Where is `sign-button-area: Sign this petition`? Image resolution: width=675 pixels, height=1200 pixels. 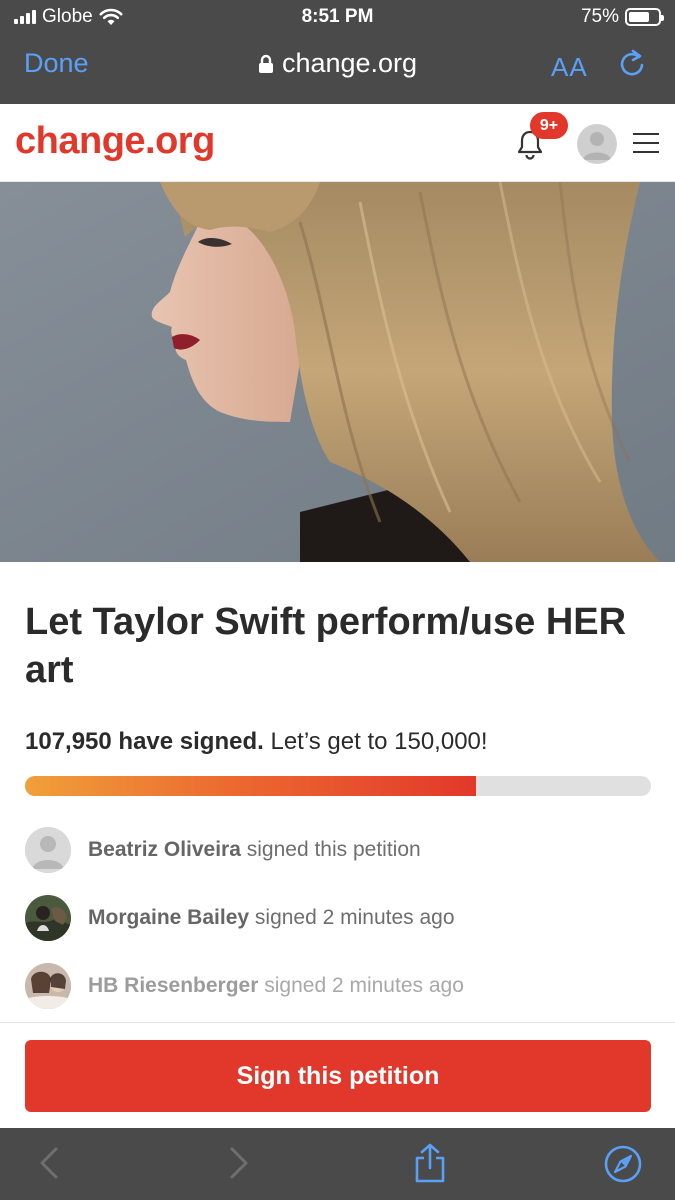 sign-button-area: Sign this petition is located at coordinates (337, 1075).